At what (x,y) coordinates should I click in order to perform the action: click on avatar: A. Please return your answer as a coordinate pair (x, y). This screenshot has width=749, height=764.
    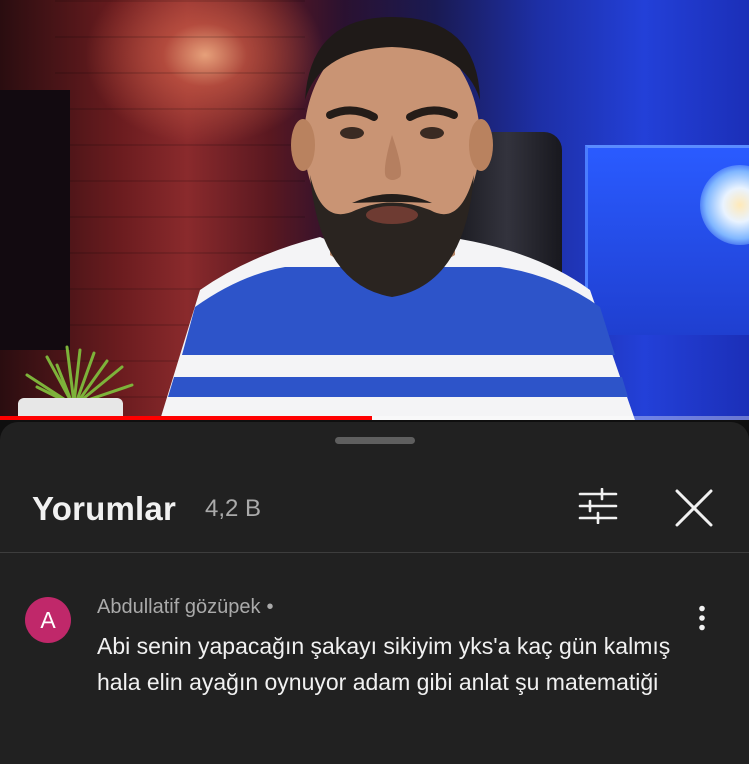
    Looking at the image, I should click on (48, 620).